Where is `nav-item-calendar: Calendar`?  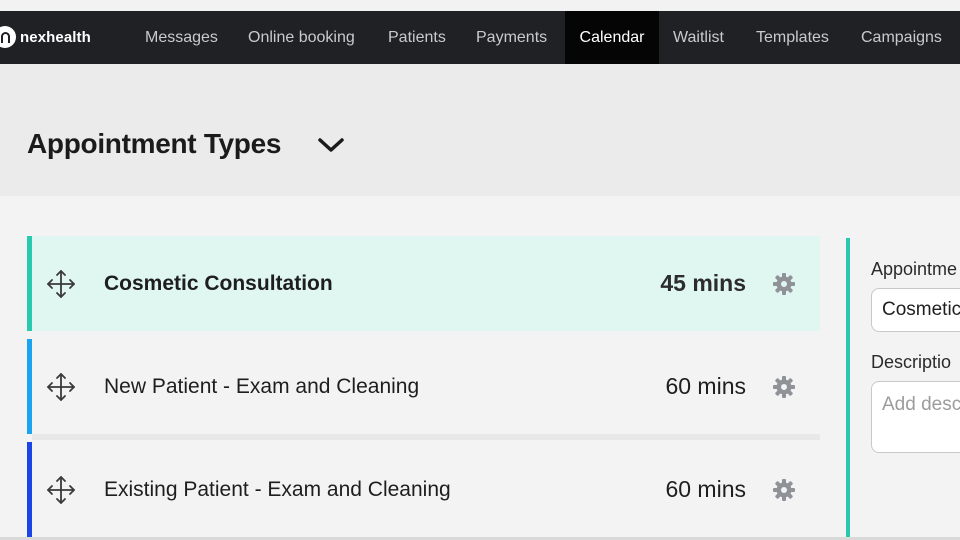 nav-item-calendar: Calendar is located at coordinates (612, 37).